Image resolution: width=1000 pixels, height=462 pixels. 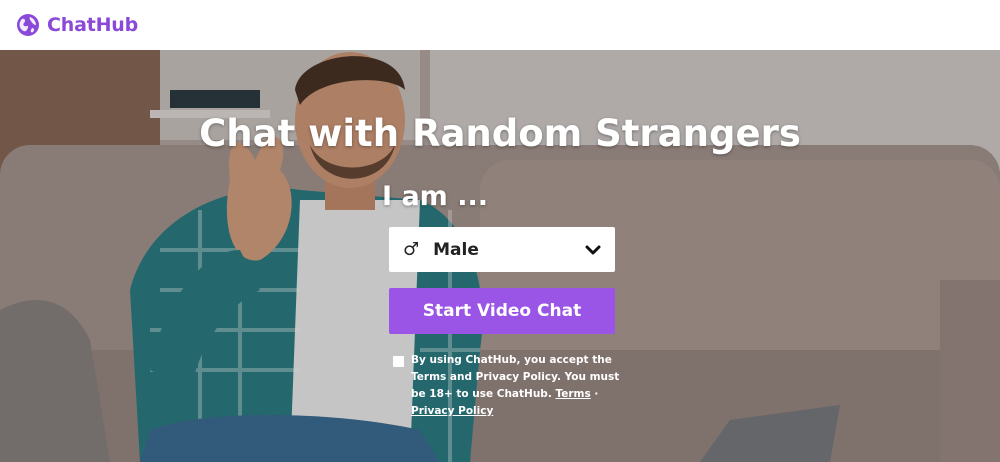 I want to click on brand-name: ChatHub, so click(x=93, y=25).